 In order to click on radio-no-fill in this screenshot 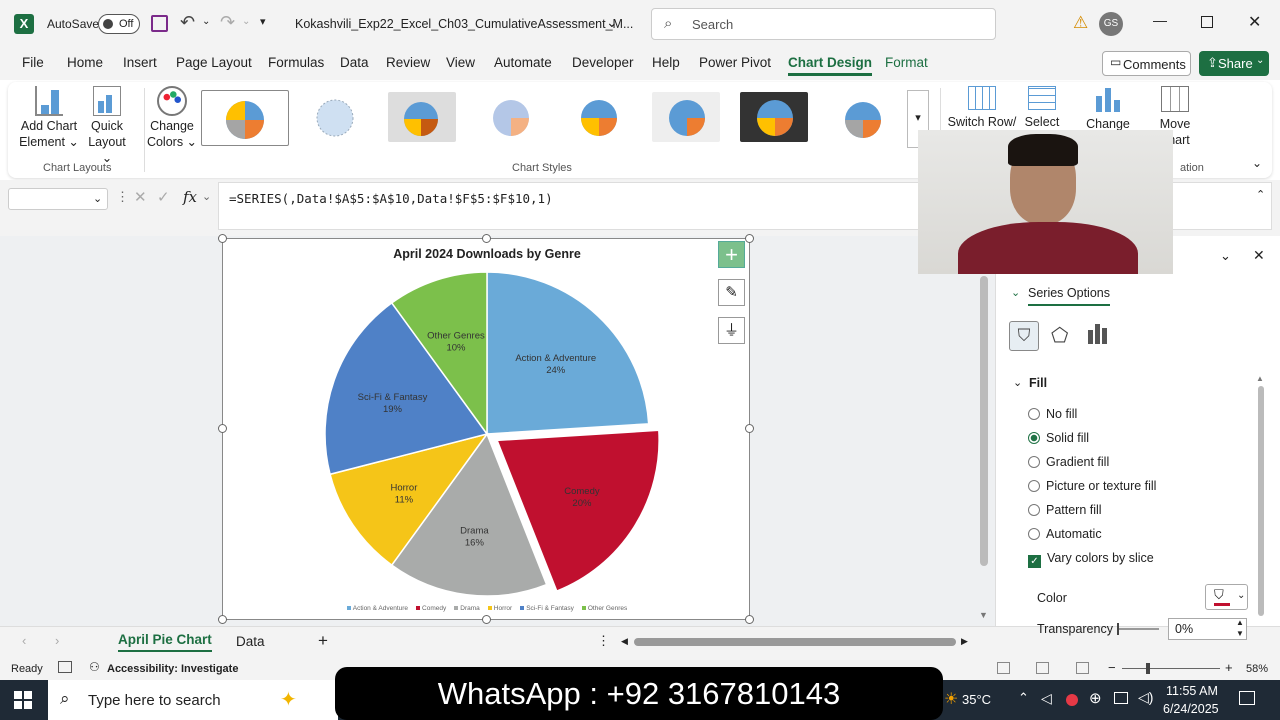, I will do `click(1034, 414)`.